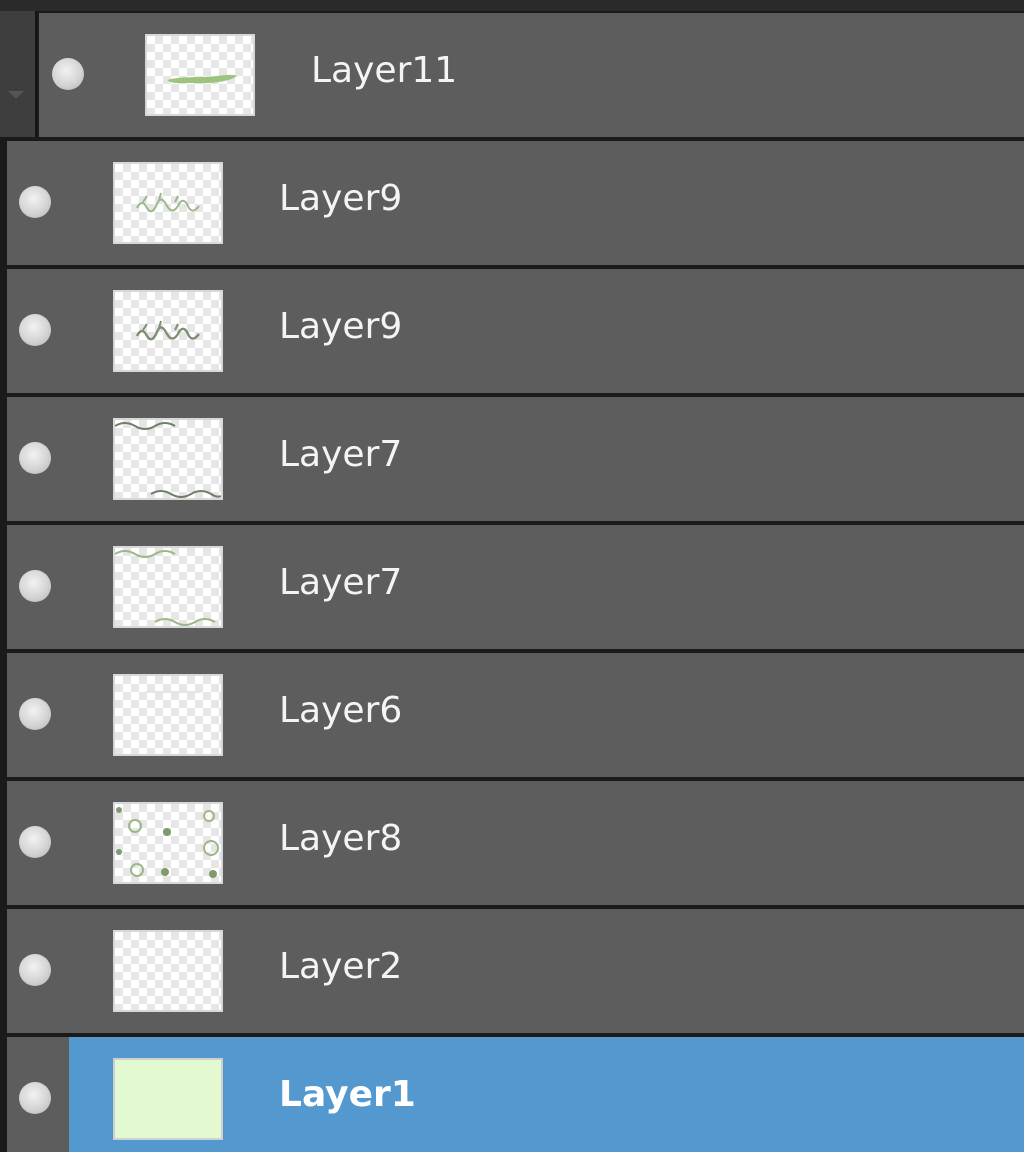 Image resolution: width=1024 pixels, height=1152 pixels. I want to click on squiggle-sketch-dark-icon, so click(167, 330).